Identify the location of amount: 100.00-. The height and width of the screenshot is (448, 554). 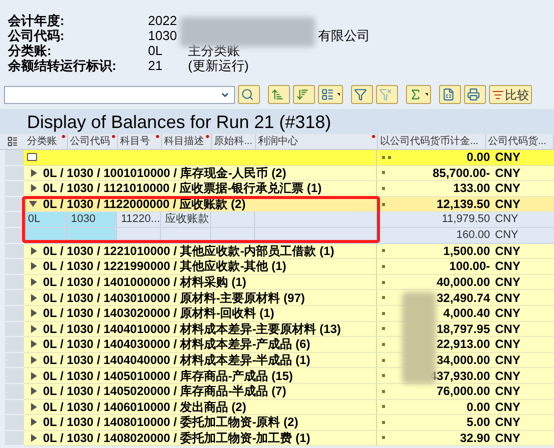
(469, 267).